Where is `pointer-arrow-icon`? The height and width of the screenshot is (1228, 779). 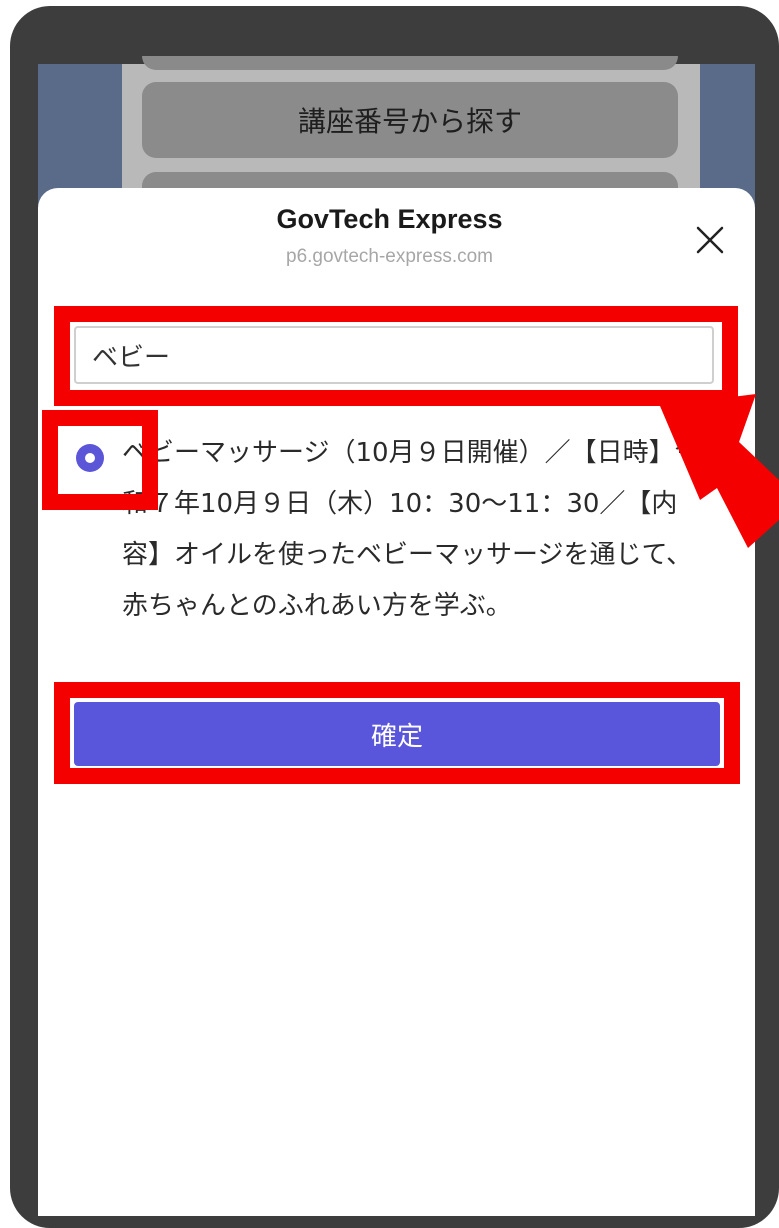
pointer-arrow-icon is located at coordinates (719, 471).